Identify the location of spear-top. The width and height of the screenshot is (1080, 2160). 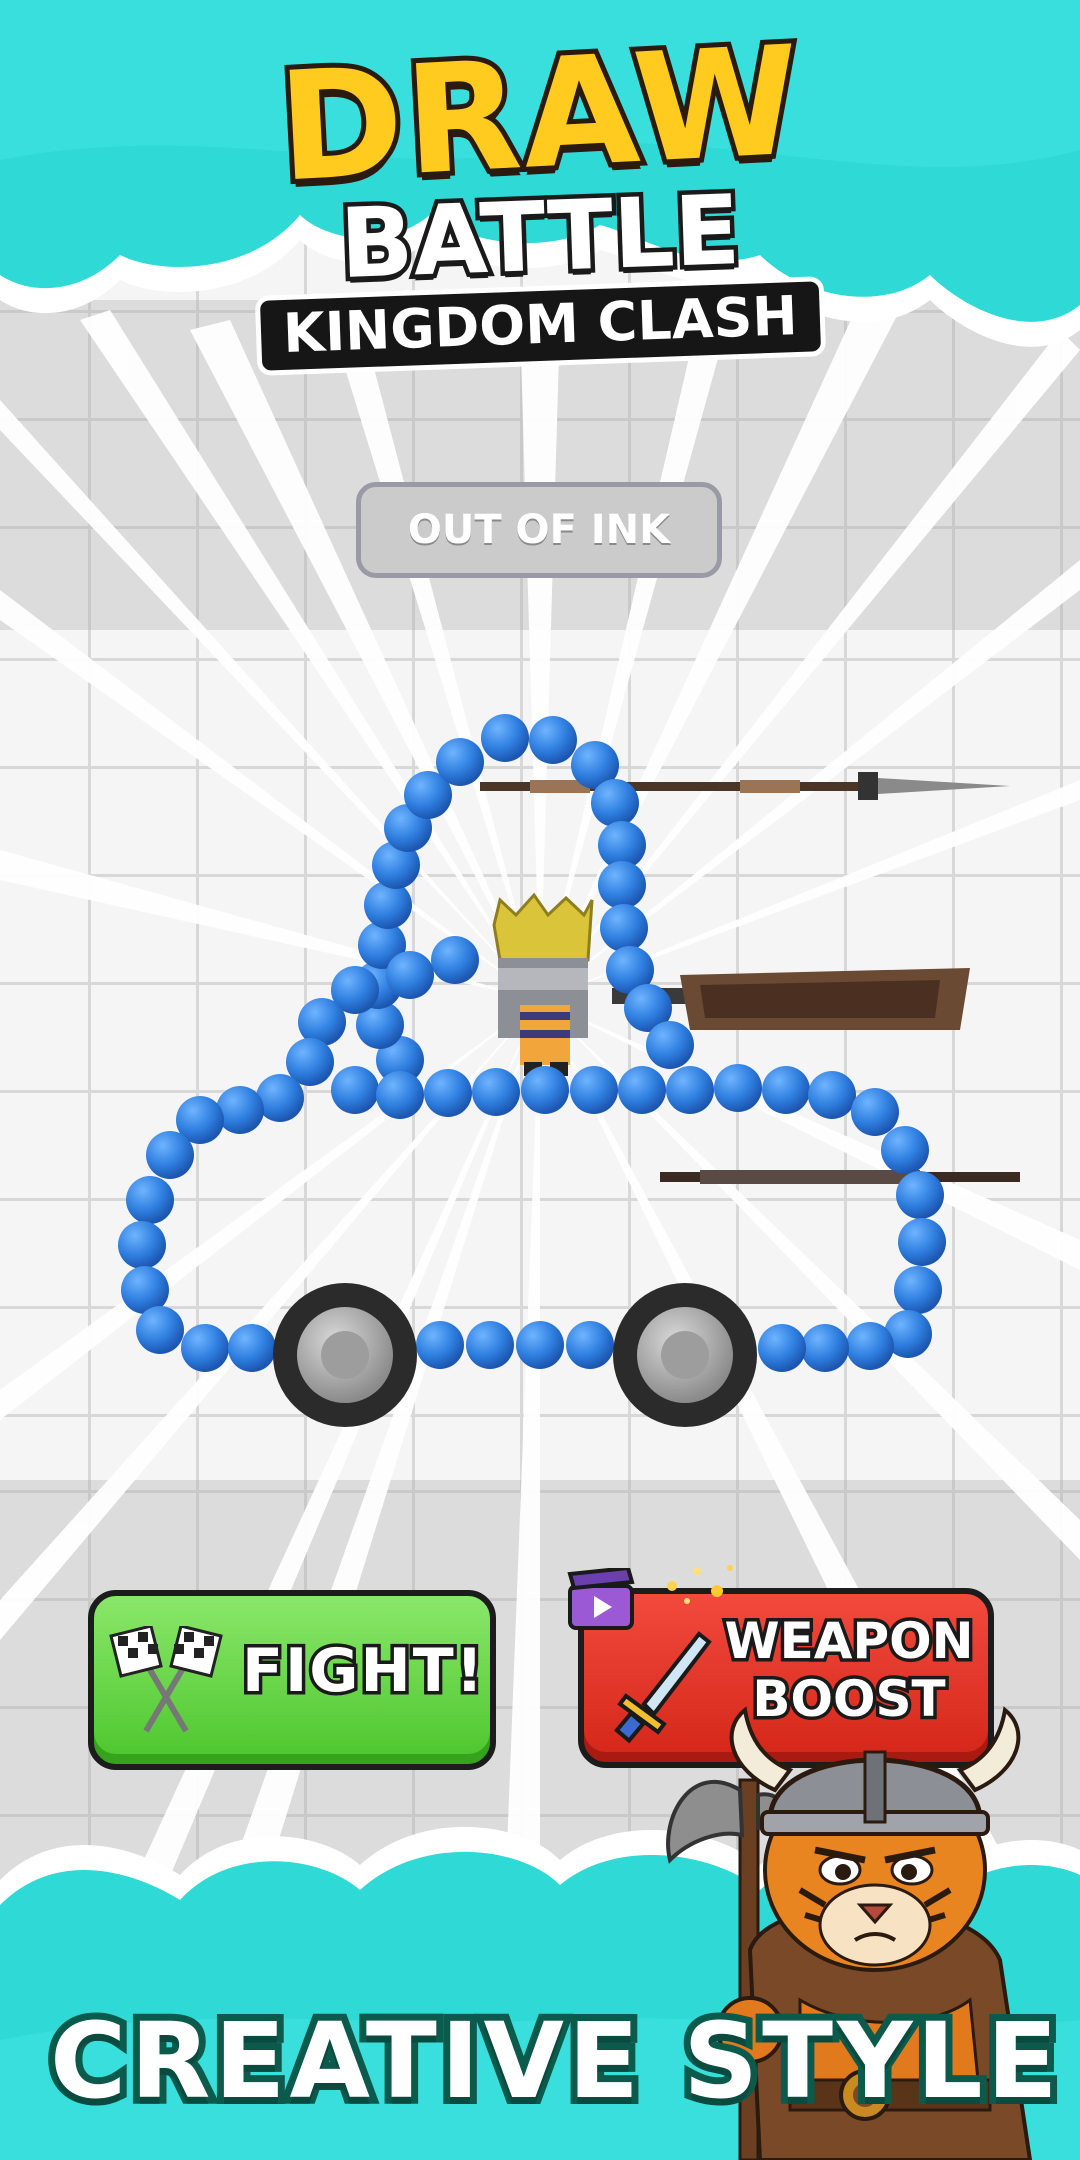
(745, 786).